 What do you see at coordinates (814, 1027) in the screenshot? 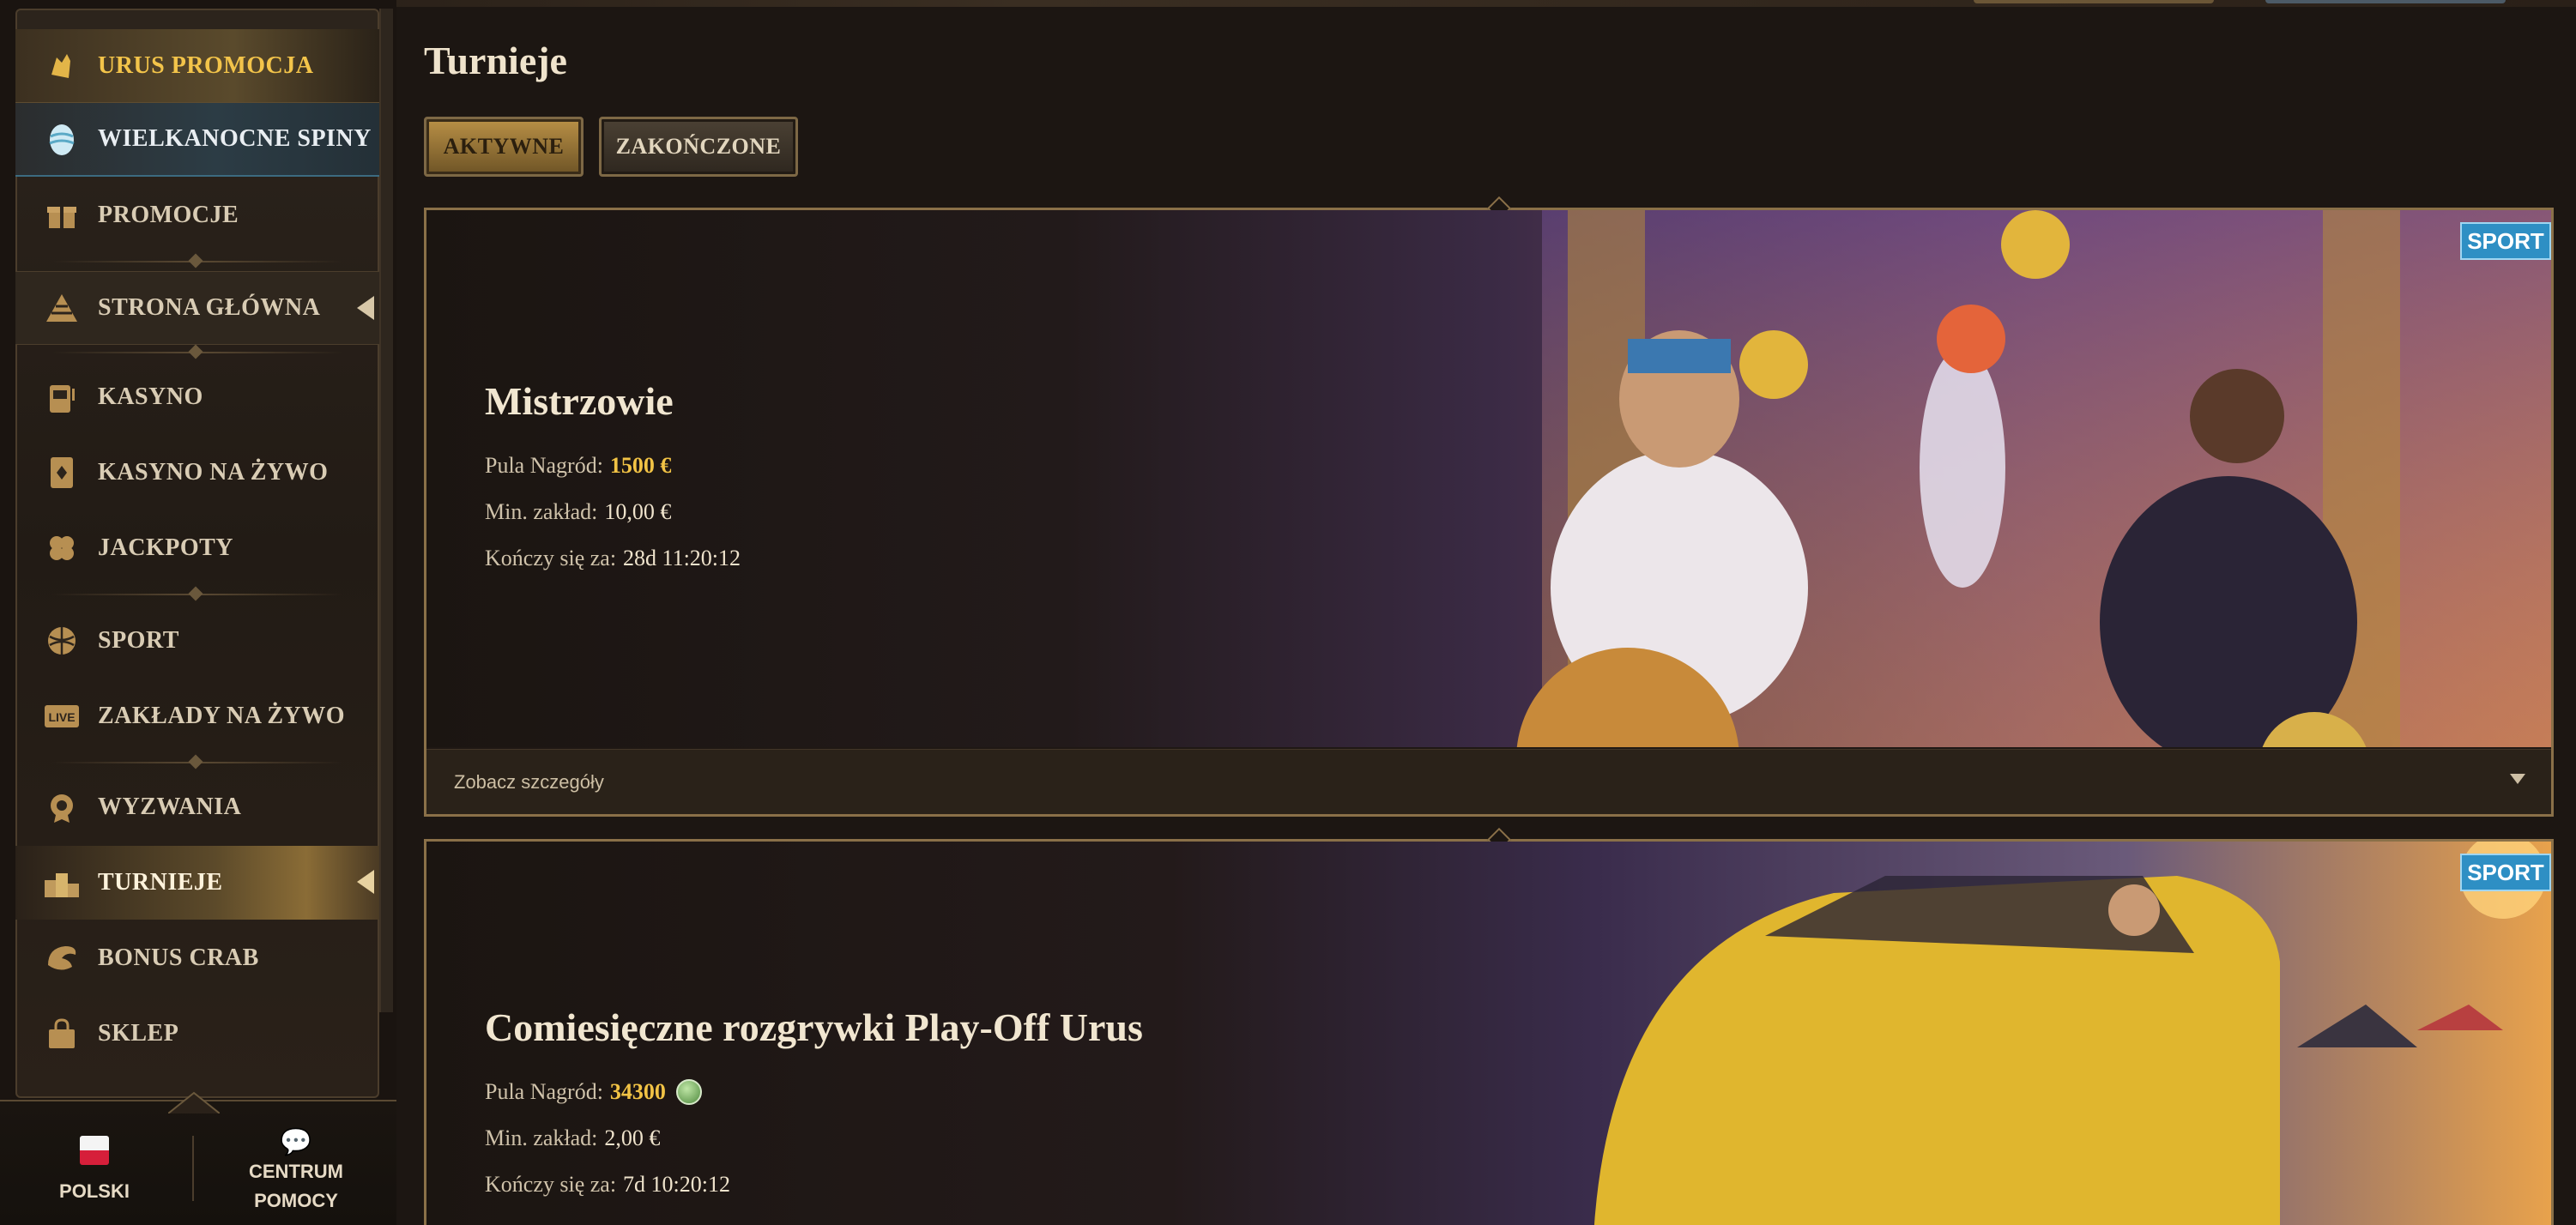
I see `tournament-title: Comiesięczne rozgrywki Play-Off Urus` at bounding box center [814, 1027].